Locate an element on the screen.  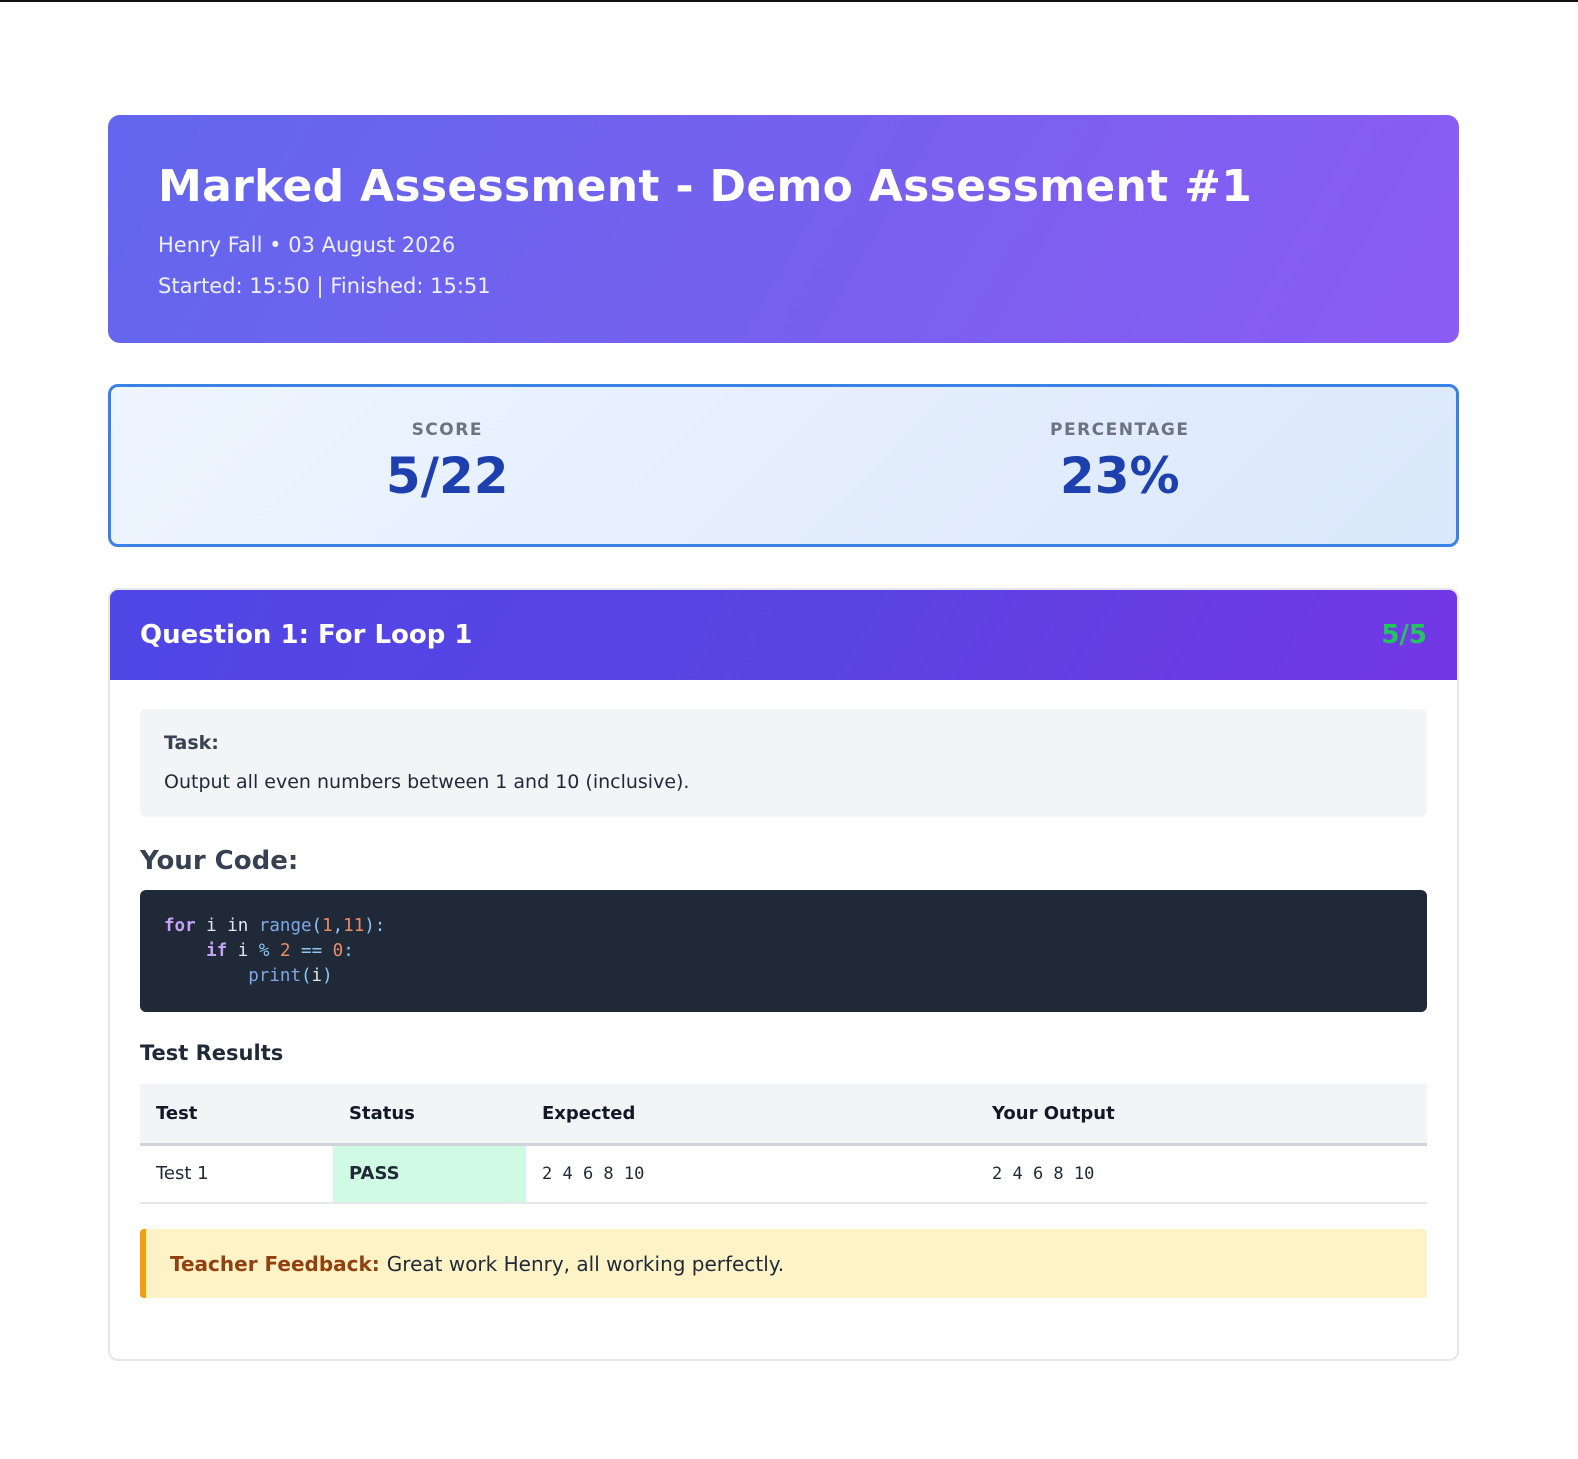
code-line: if i % 2 == 0: is located at coordinates (280, 951).